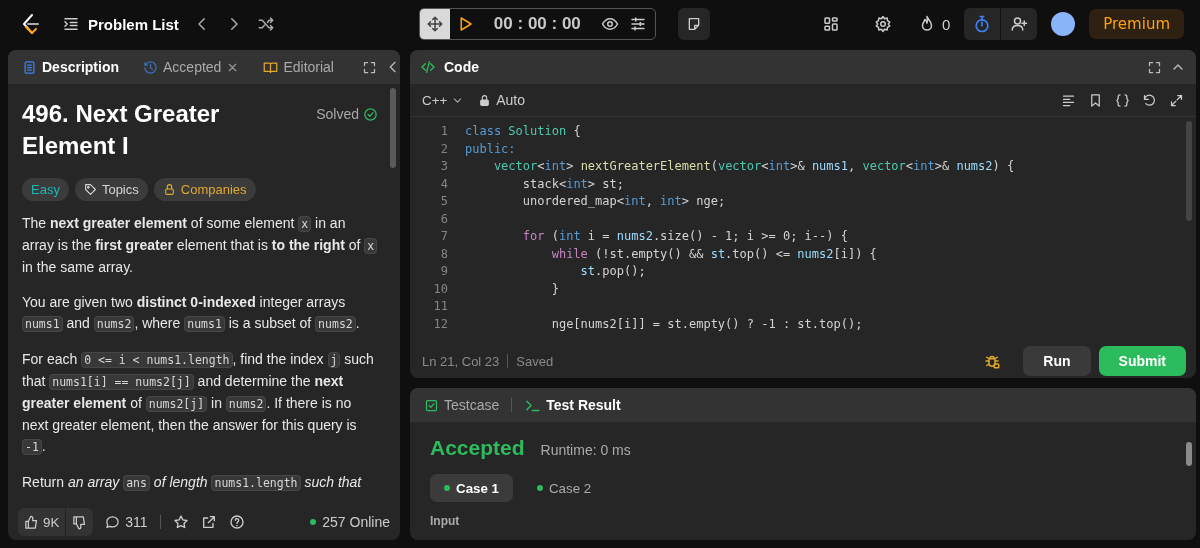 The width and height of the screenshot is (1200, 548). What do you see at coordinates (443, 236) in the screenshot?
I see `line-number: 7` at bounding box center [443, 236].